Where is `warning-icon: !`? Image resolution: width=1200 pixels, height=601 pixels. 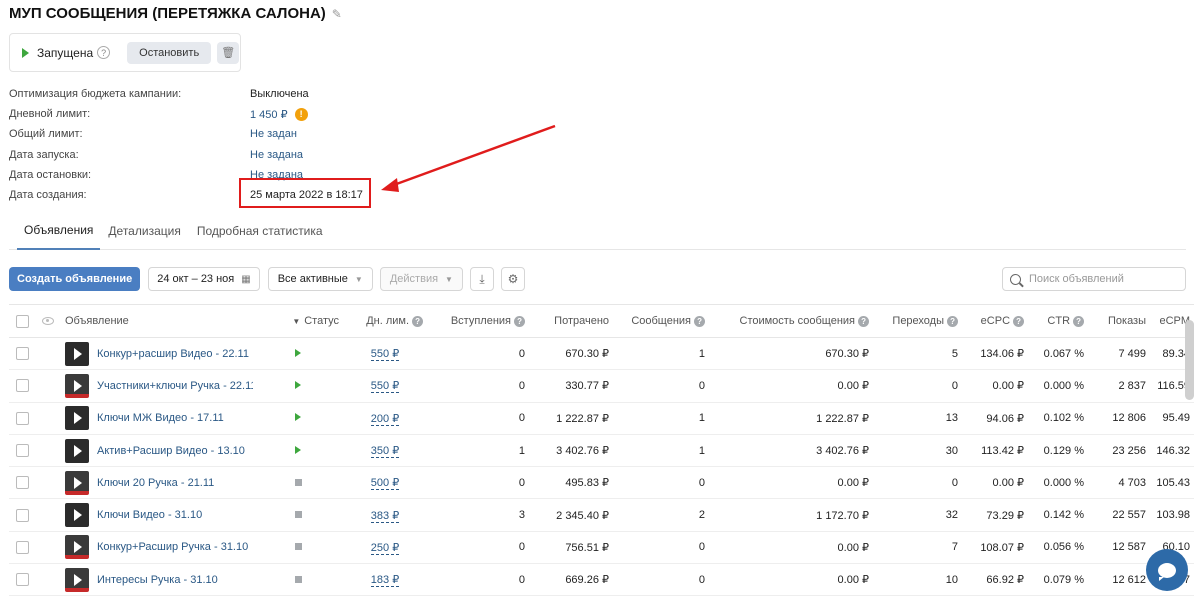
warning-icon: ! is located at coordinates (301, 114).